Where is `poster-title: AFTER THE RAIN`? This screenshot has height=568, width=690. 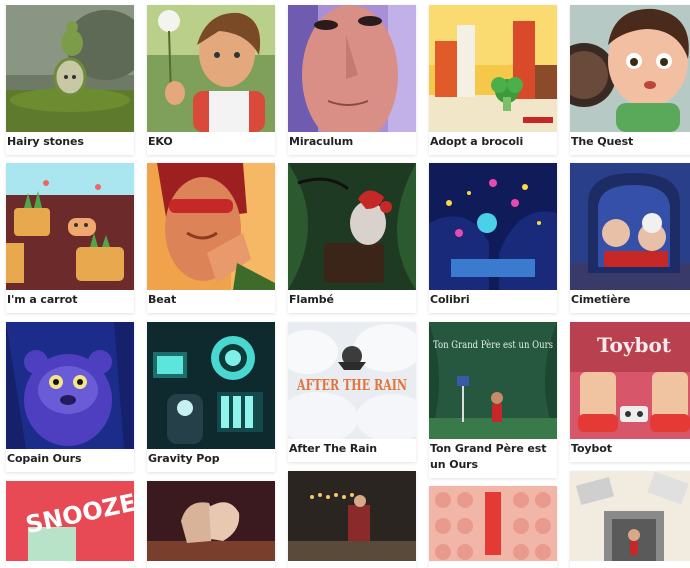
poster-title: AFTER THE RAIN is located at coordinates (351, 385).